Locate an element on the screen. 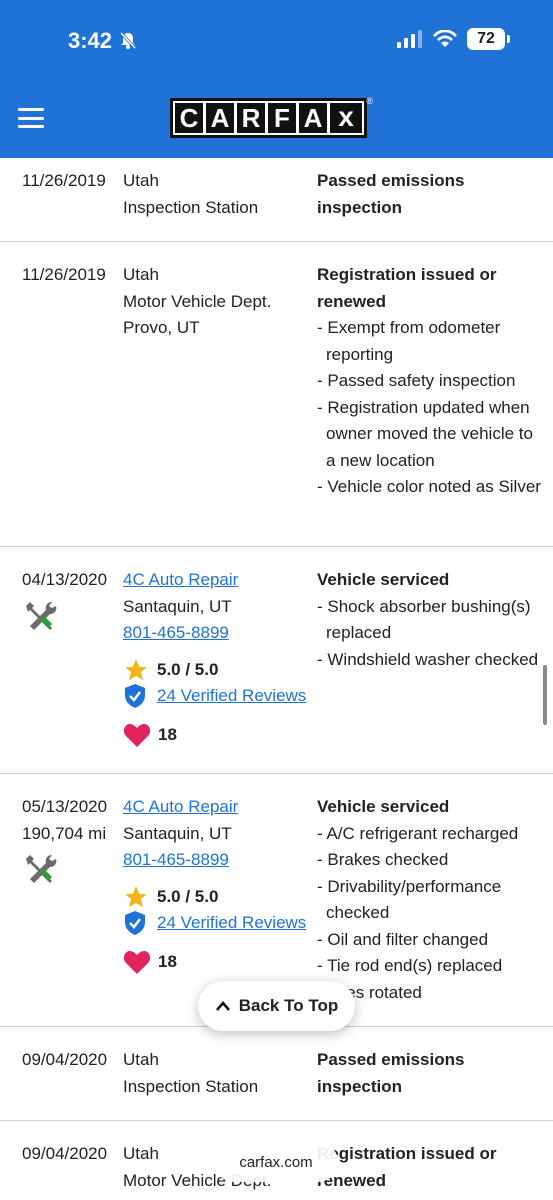 This screenshot has height=1200, width=553. record-details: Registration issued or renewed is located at coordinates (432, 1167).